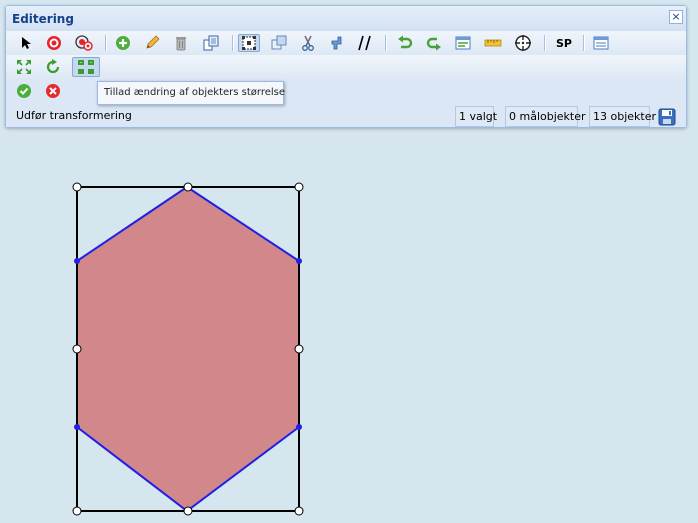 The width and height of the screenshot is (698, 523). What do you see at coordinates (77, 511) in the screenshot?
I see `resize-handle-bottom-left` at bounding box center [77, 511].